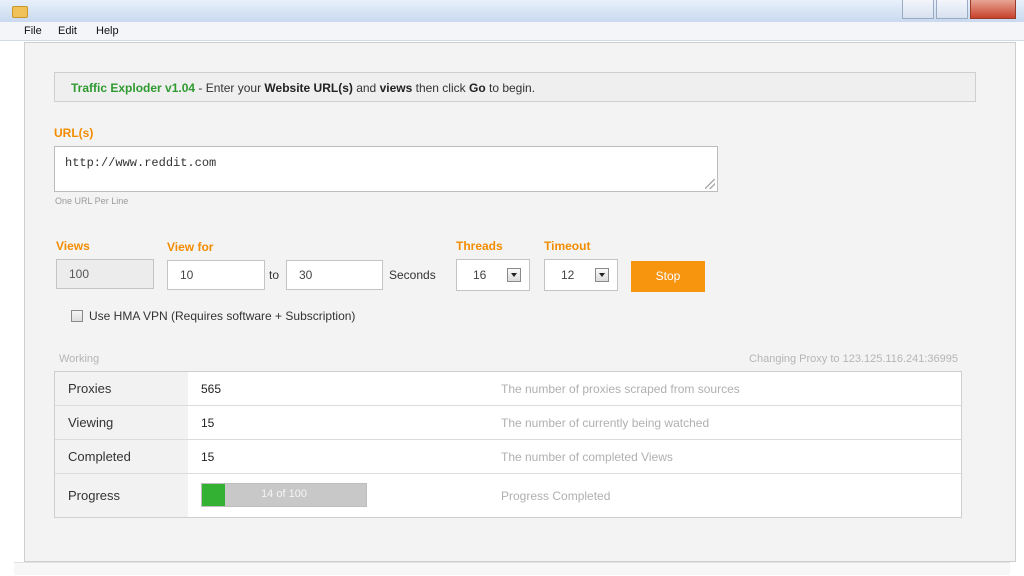 Image resolution: width=1024 pixels, height=576 pixels. What do you see at coordinates (587, 457) in the screenshot?
I see `row-description: The number of completed Views` at bounding box center [587, 457].